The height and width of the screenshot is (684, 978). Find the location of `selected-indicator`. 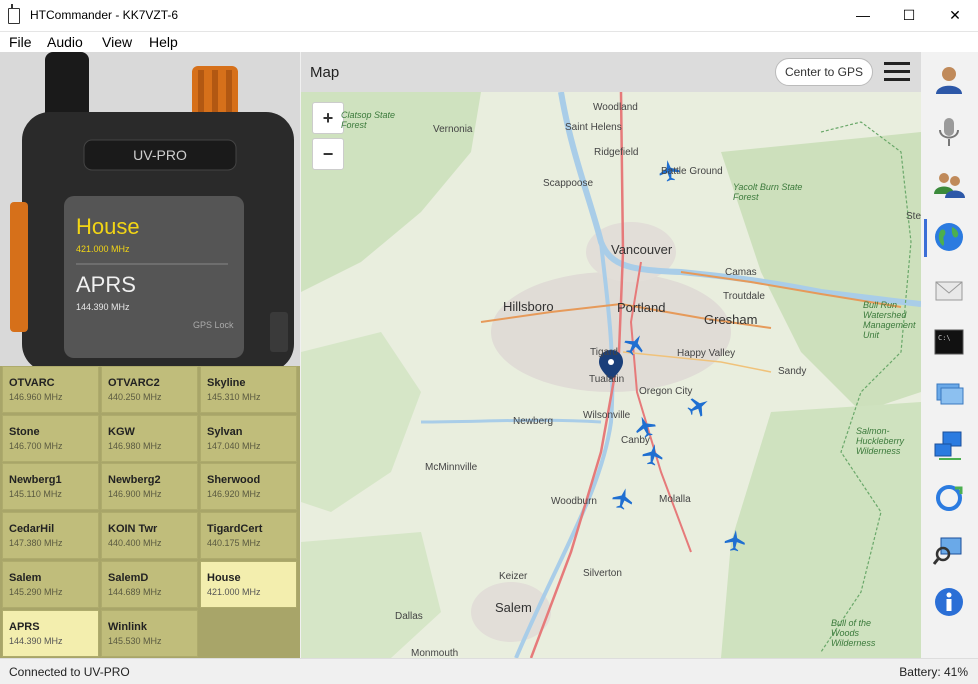

selected-indicator is located at coordinates (925, 238).